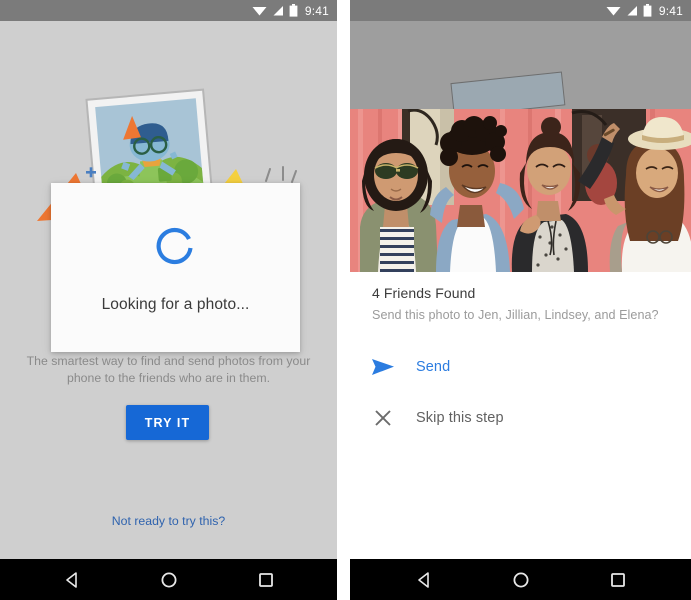 The width and height of the screenshot is (691, 600). Describe the element at coordinates (520, 10) in the screenshot. I see `status-bar-right: 9:41` at that location.